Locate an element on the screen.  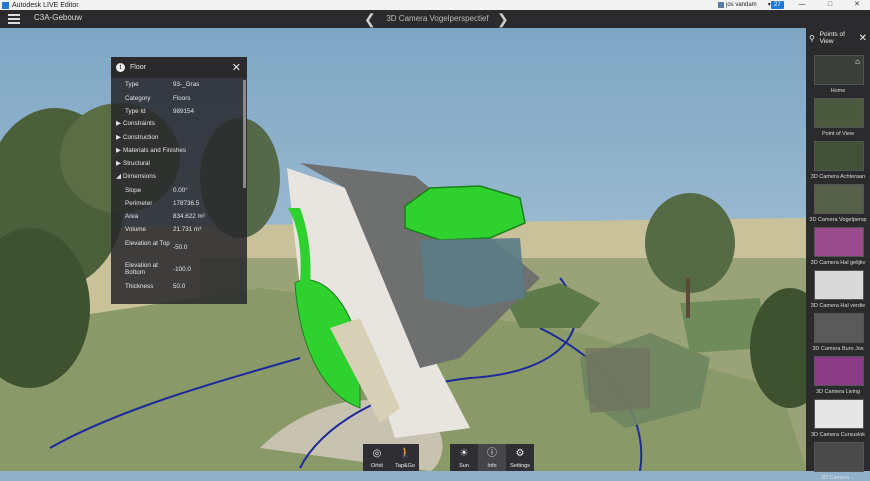
pov-thumbnail: ⌂ is located at coordinates (839, 70).